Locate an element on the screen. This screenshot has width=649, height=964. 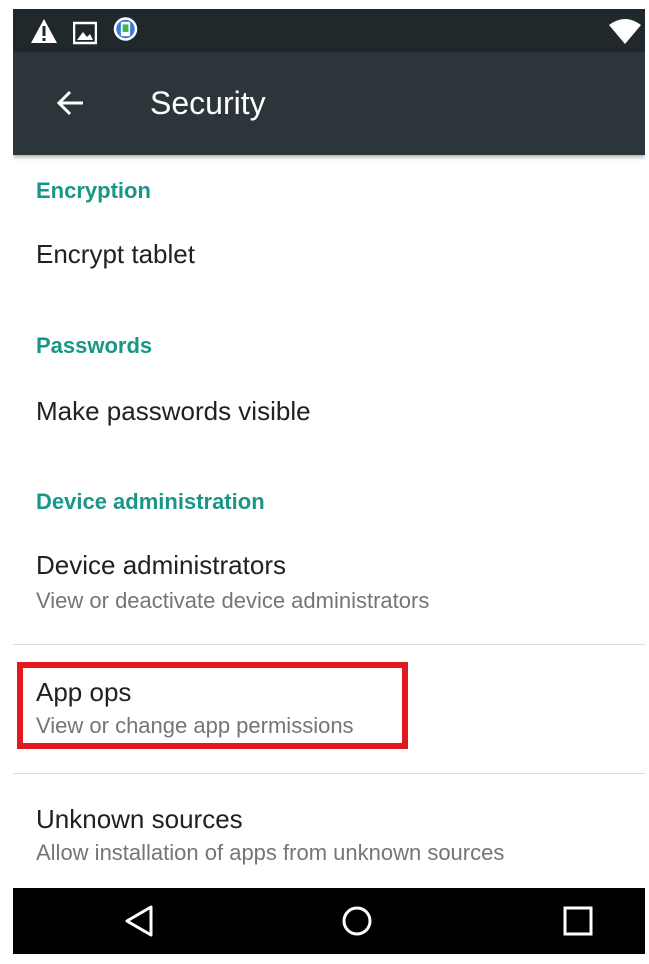
nav-recents-icon is located at coordinates (578, 921).